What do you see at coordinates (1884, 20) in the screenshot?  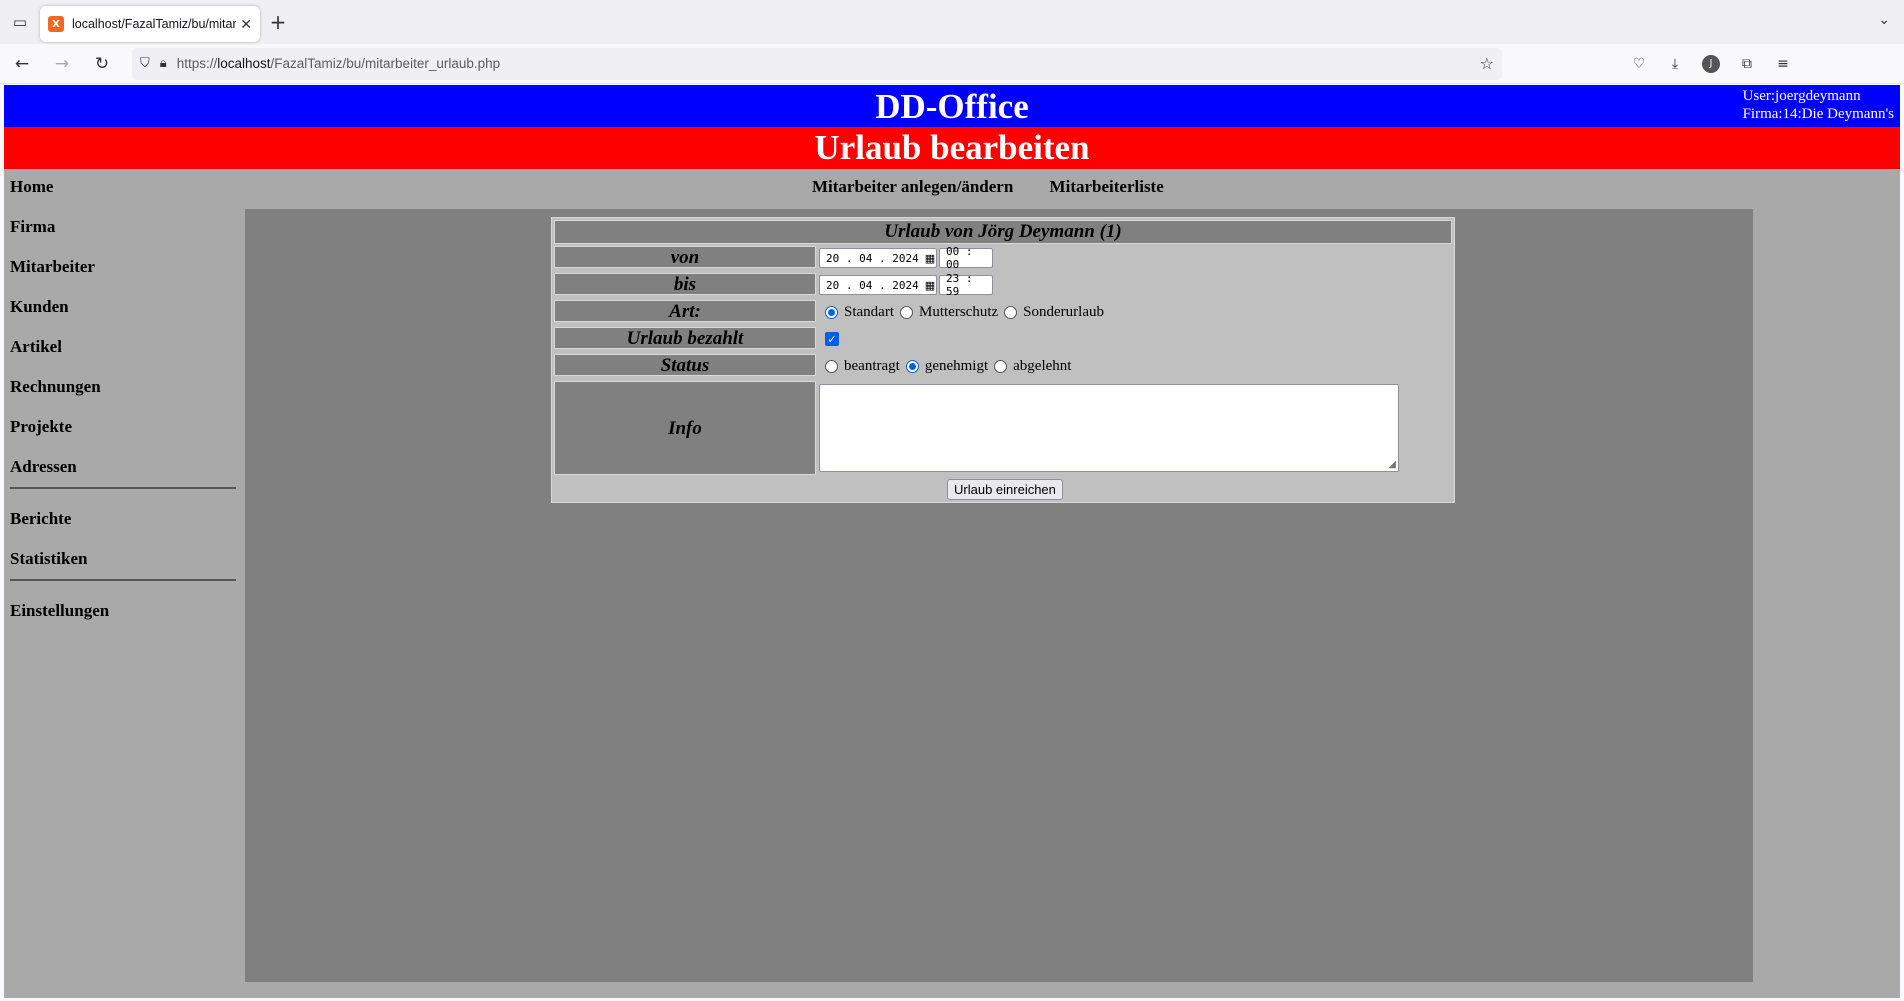 I see `list-all-tabs-icon: ⌄` at bounding box center [1884, 20].